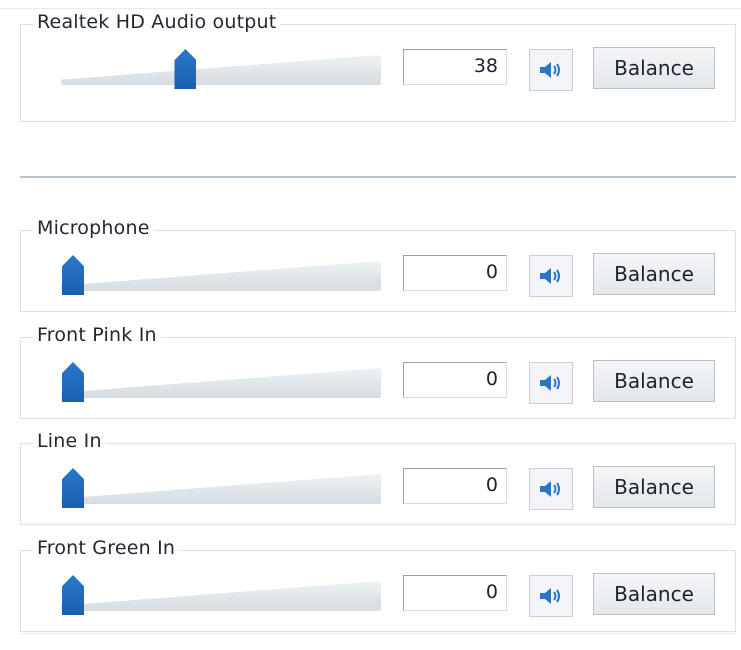 Image resolution: width=741 pixels, height=650 pixels. I want to click on section-divider, so click(378, 177).